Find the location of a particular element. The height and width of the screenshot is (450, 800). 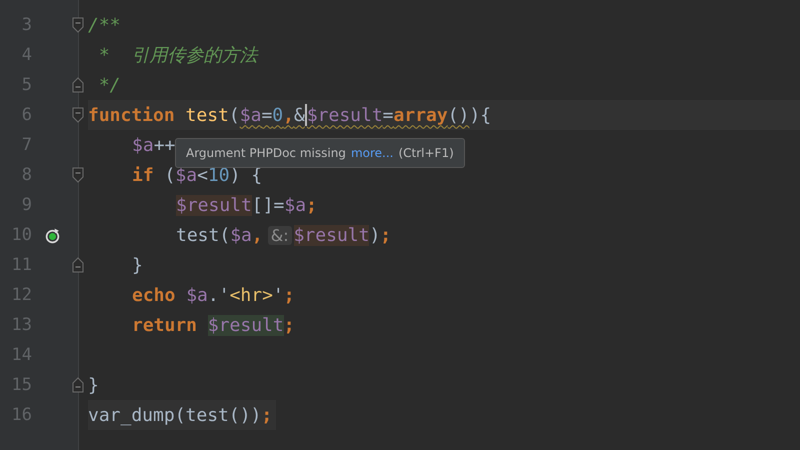

code-token: test is located at coordinates (207, 115).